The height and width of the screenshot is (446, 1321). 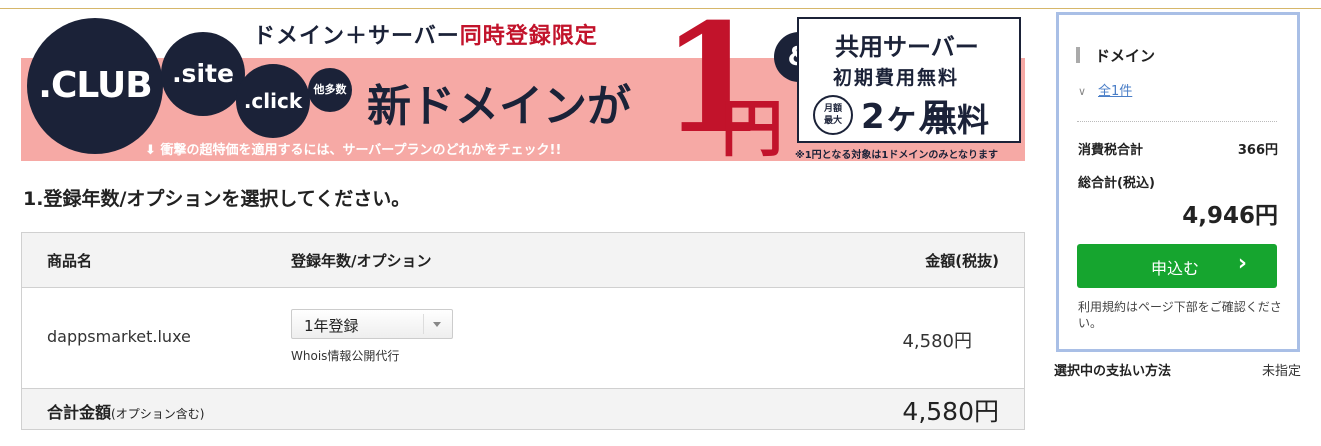 I want to click on terms-note: 利用規約はページ下部をご確認ください。, so click(x=1180, y=315).